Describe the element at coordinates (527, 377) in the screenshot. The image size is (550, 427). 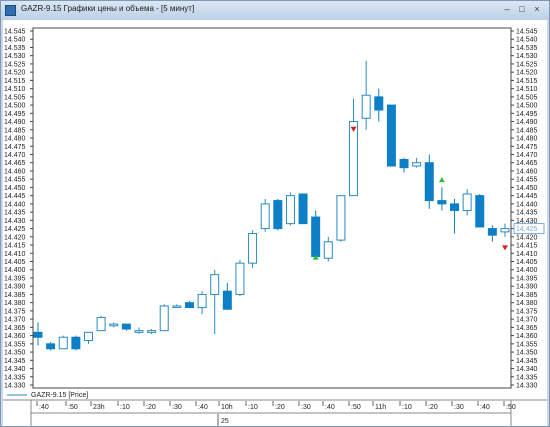
I see `y-tick-label-right: 14.335` at that location.